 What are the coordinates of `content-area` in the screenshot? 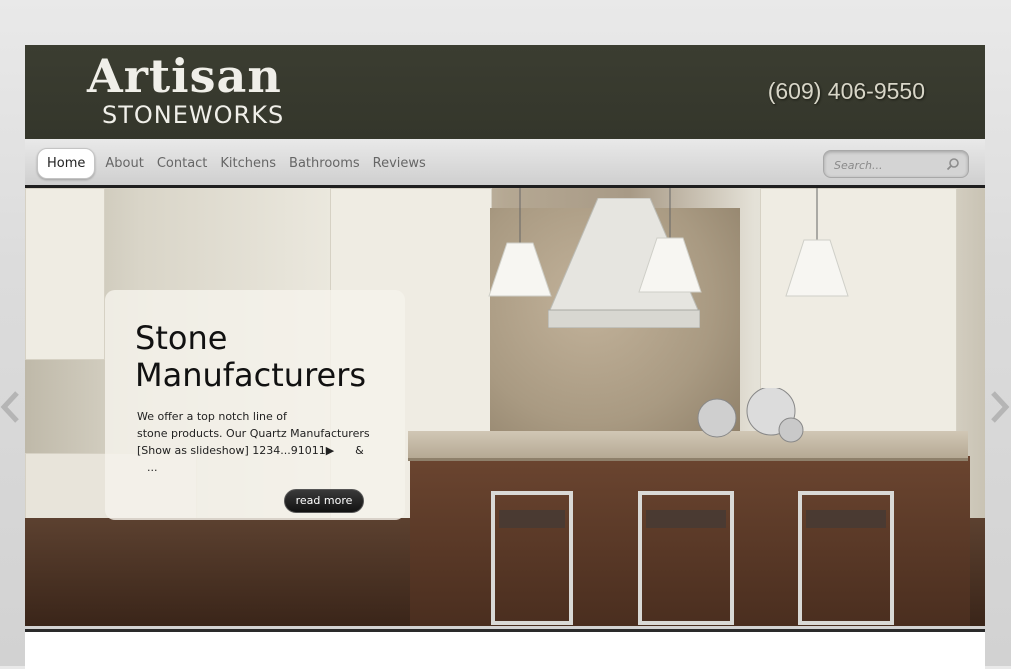 It's located at (505, 649).